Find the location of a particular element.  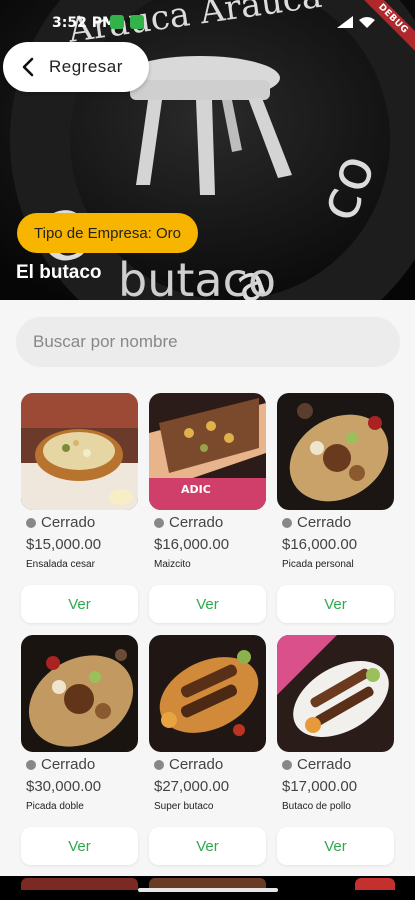

product-card: Cerrado $27,000.00 Super butaco Ver is located at coordinates (207, 756).